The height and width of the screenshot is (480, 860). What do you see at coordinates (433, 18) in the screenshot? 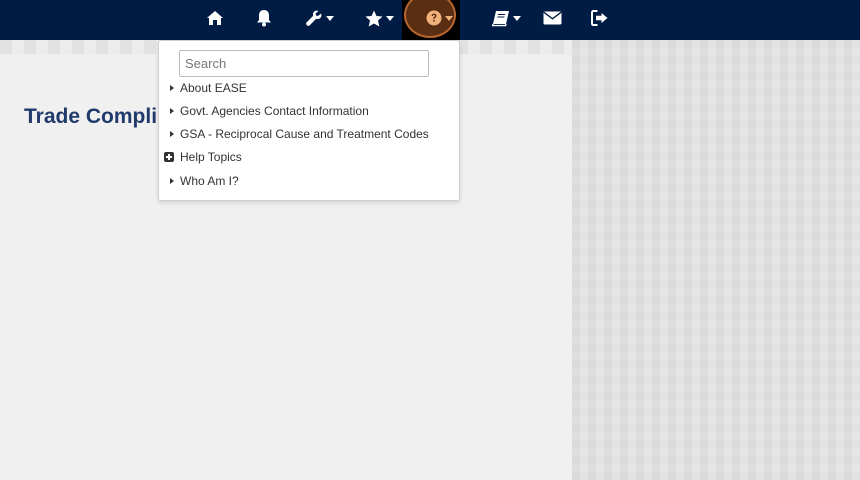
I see `question-icon` at bounding box center [433, 18].